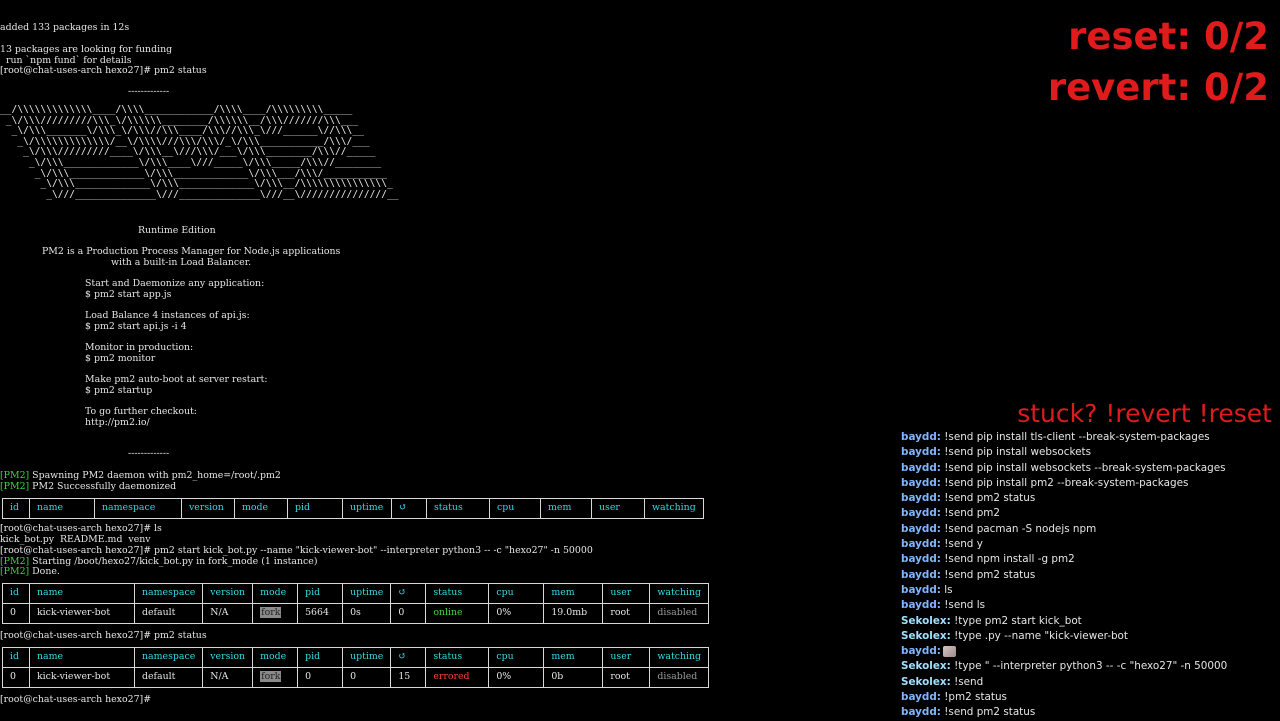  I want to click on chat-message: baydd:, so click(1090, 651).